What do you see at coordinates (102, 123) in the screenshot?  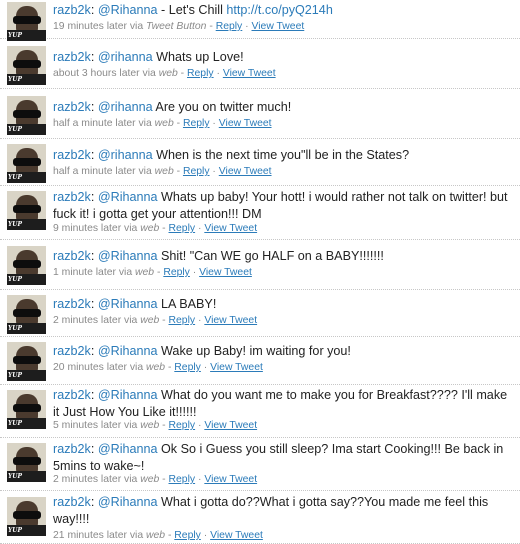 I see `timestamp: half a minute later via` at bounding box center [102, 123].